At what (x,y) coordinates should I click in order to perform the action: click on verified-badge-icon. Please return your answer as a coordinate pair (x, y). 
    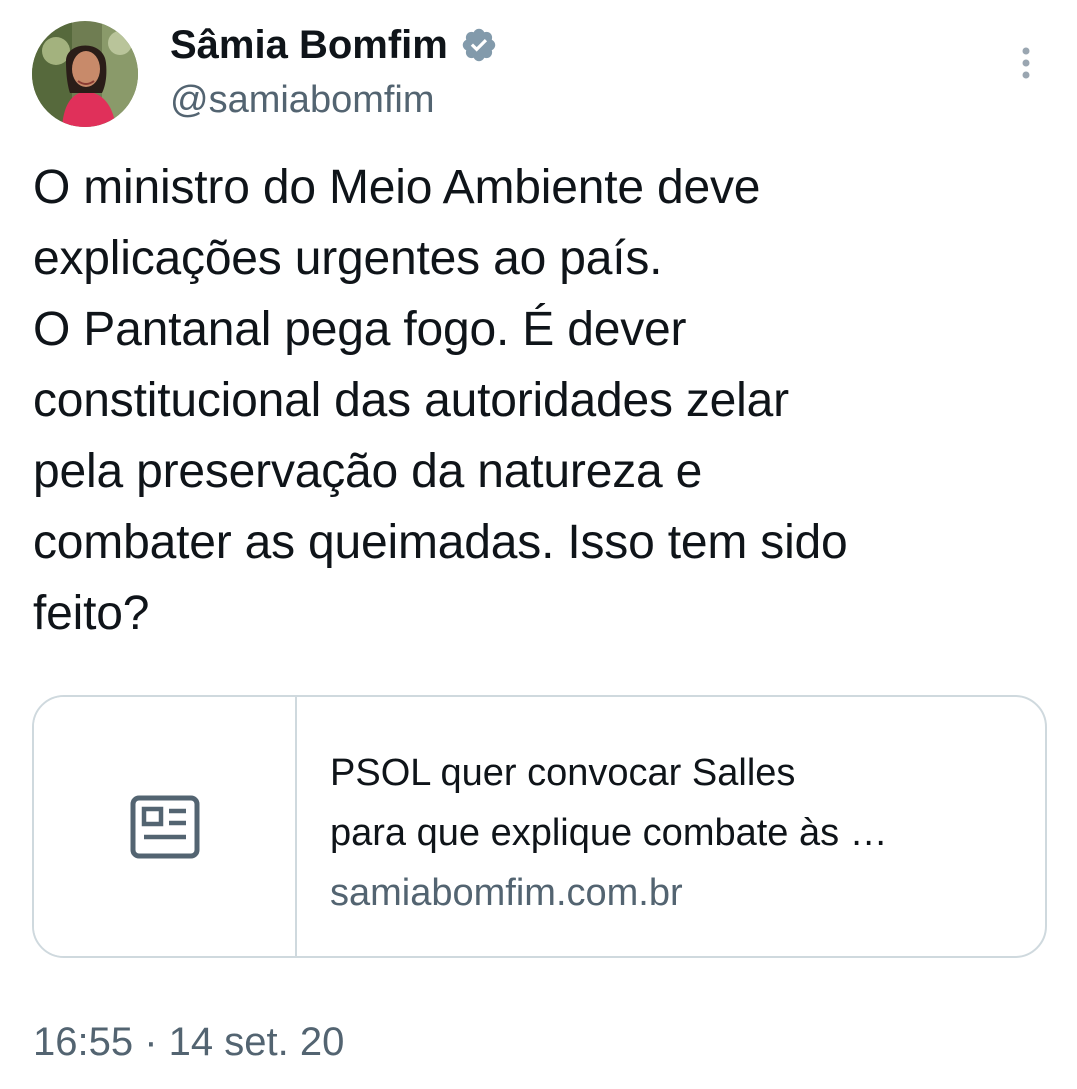
    Looking at the image, I should click on (479, 45).